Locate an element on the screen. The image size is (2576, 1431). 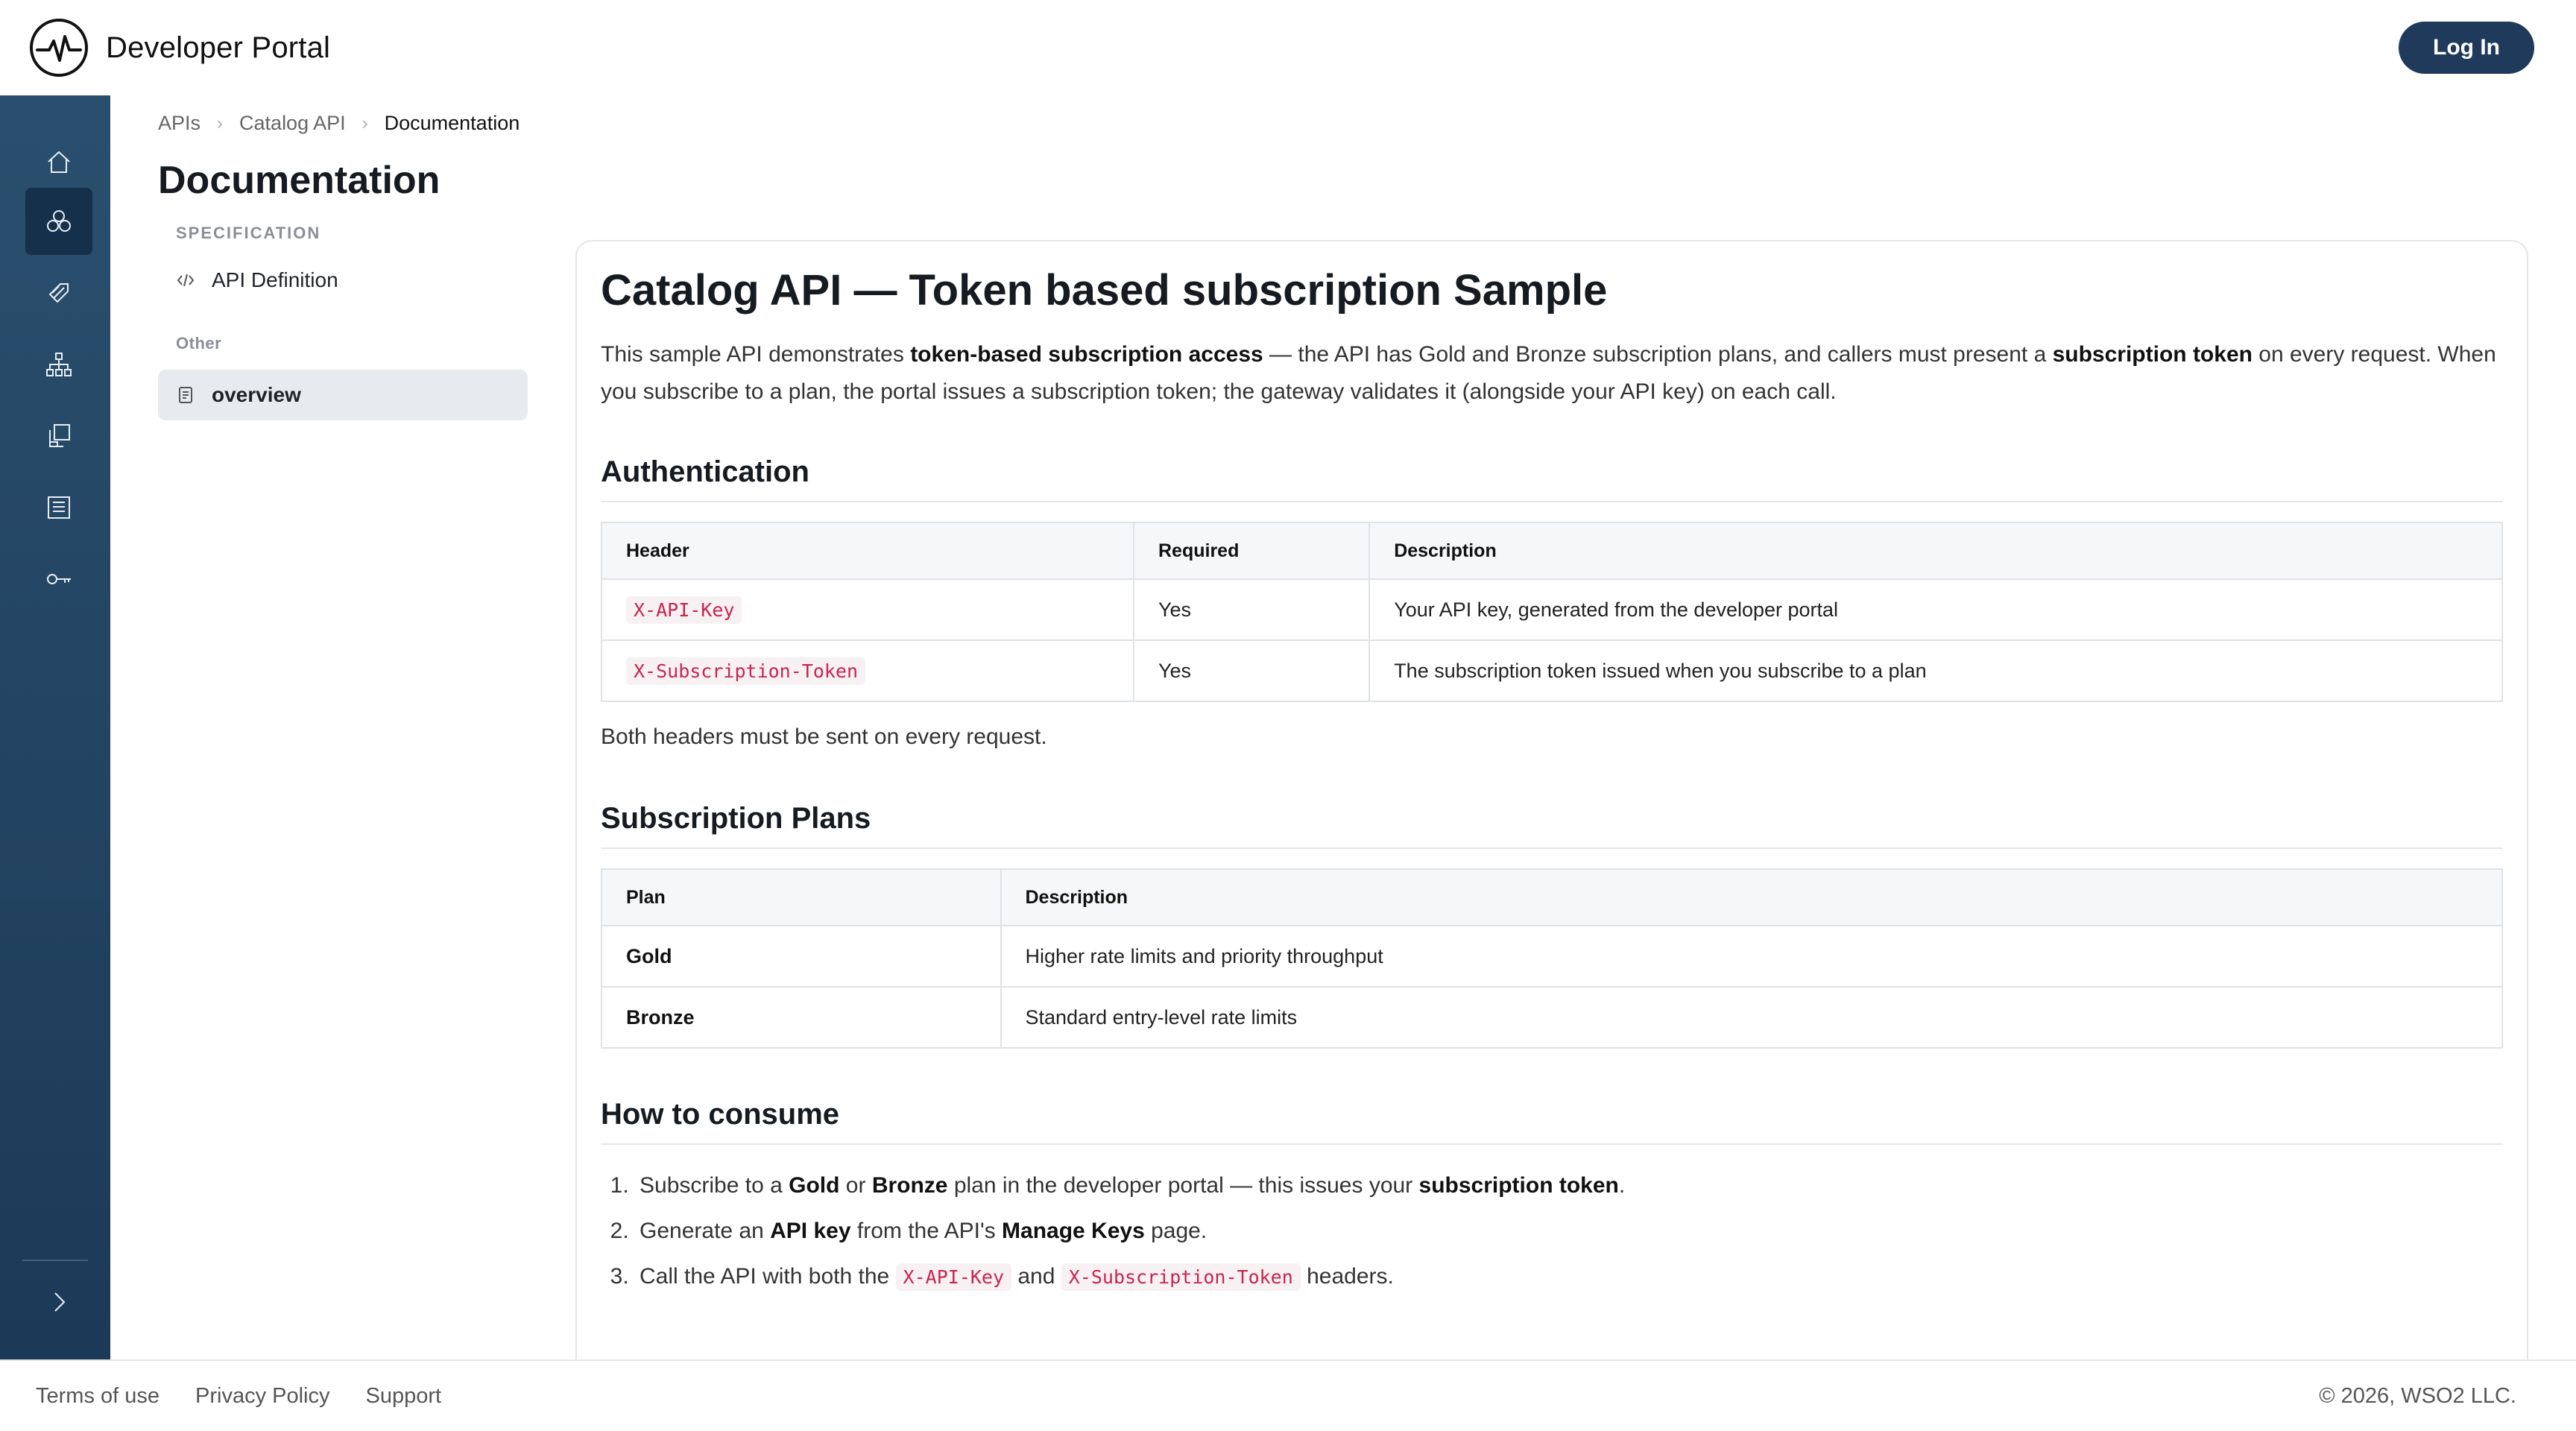
home-icon is located at coordinates (58, 161).